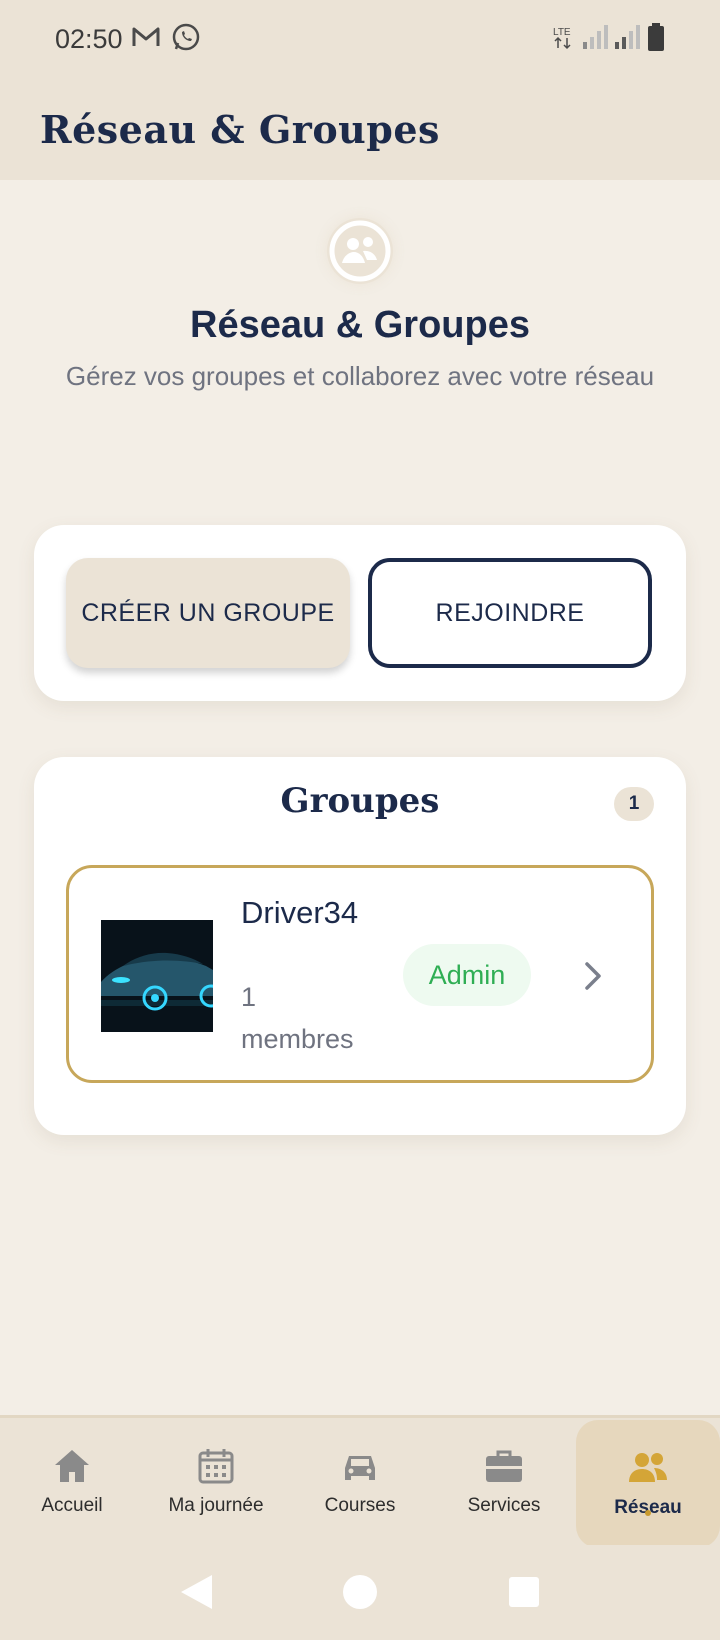 The image size is (720, 1640). I want to click on whatsapp-icon, so click(186, 39).